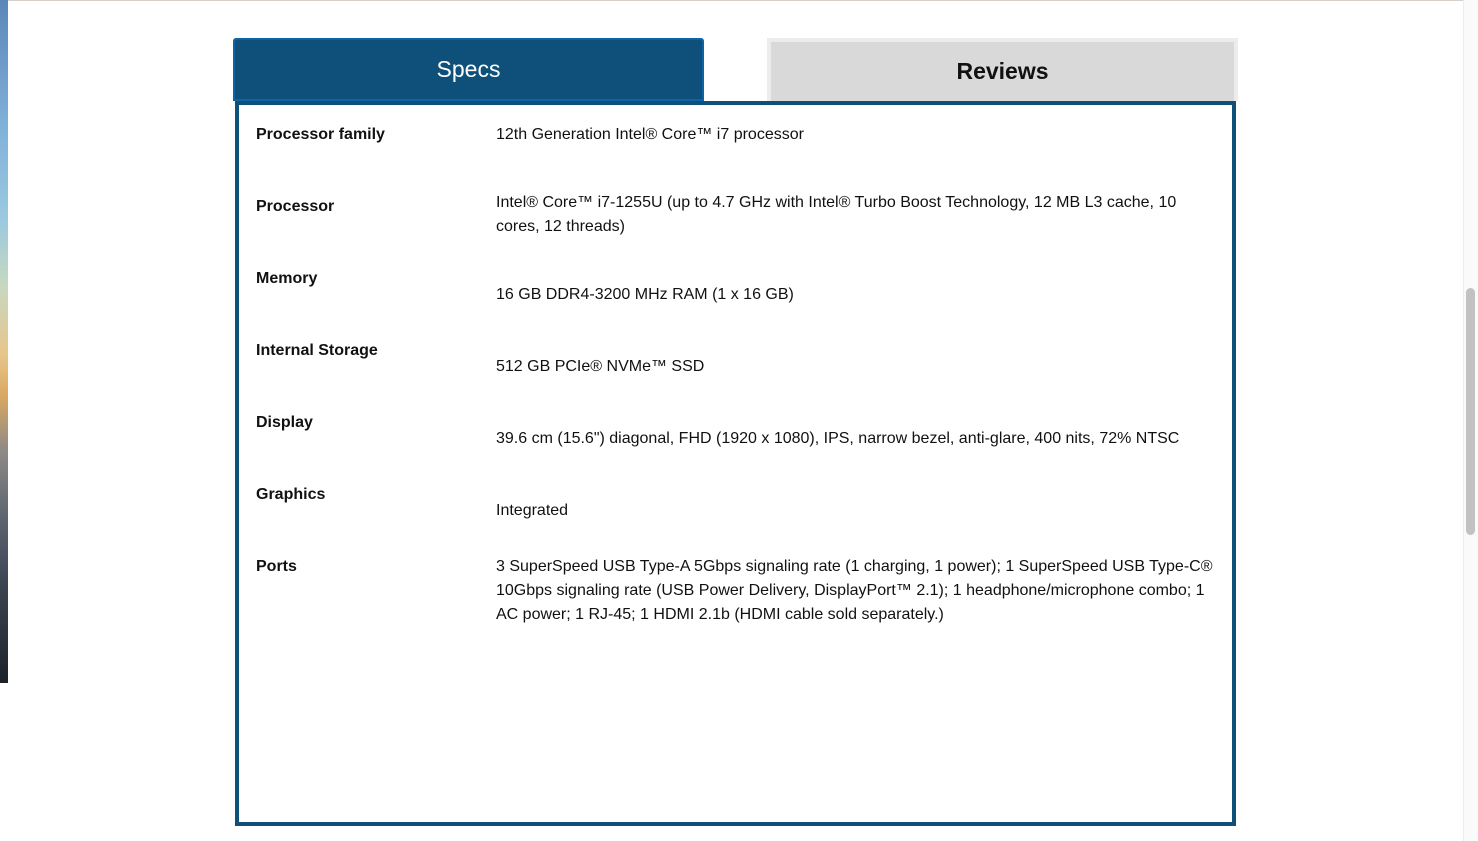  I want to click on scrollbar-thumb, so click(1470, 411).